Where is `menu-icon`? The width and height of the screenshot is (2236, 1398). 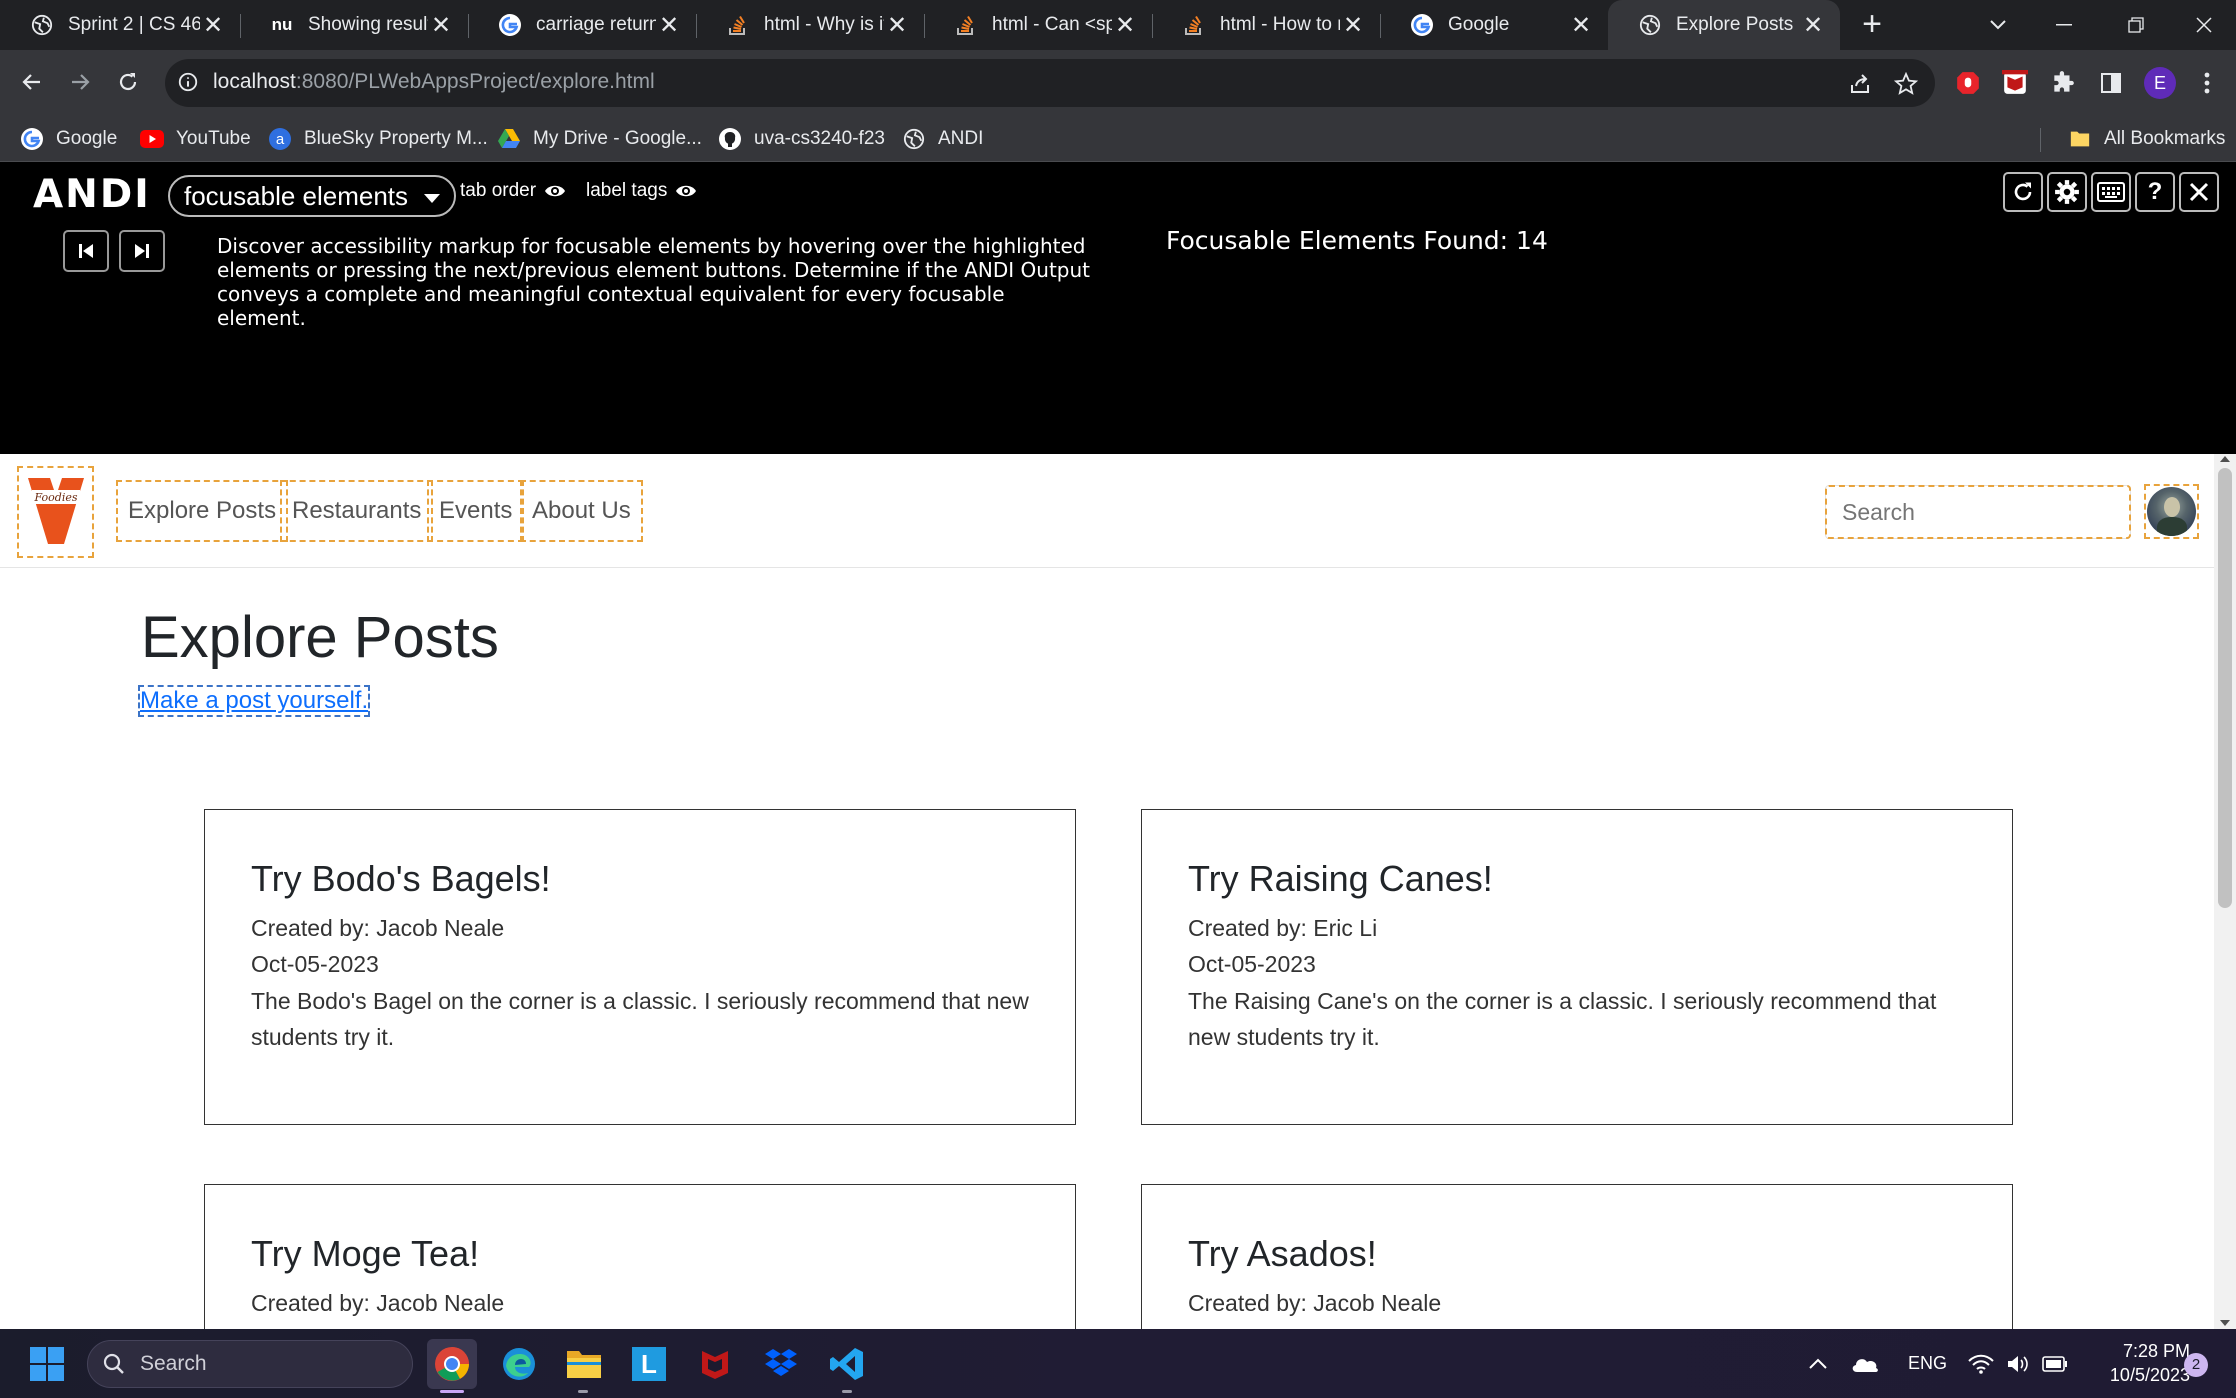 menu-icon is located at coordinates (2207, 83).